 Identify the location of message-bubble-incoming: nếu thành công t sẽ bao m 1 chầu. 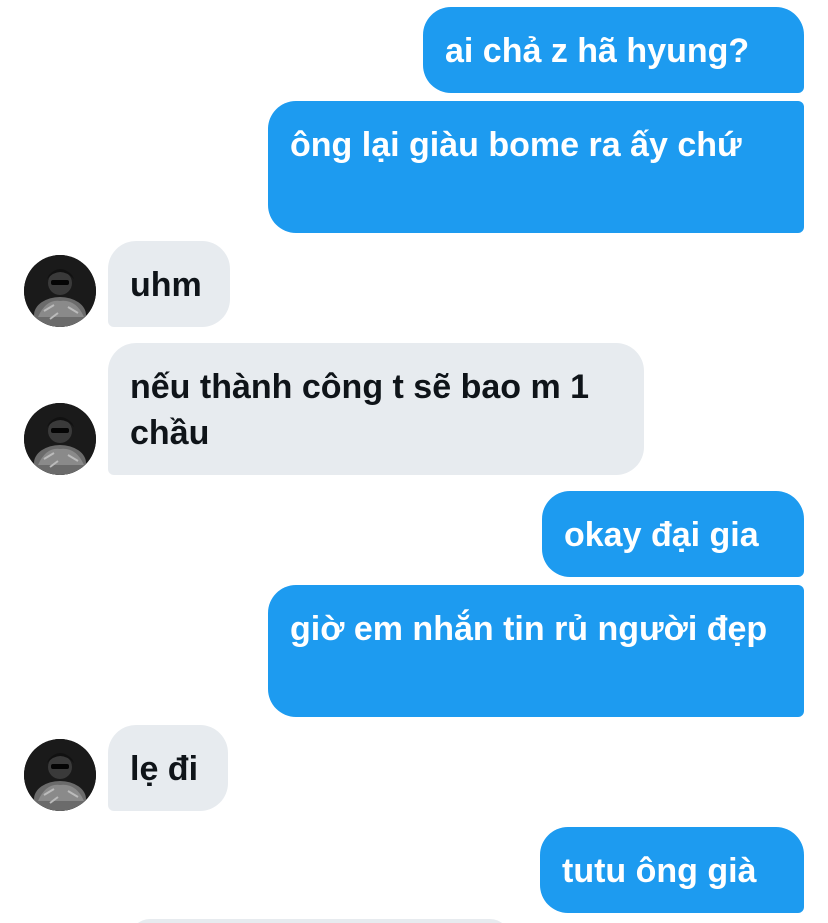
(376, 409).